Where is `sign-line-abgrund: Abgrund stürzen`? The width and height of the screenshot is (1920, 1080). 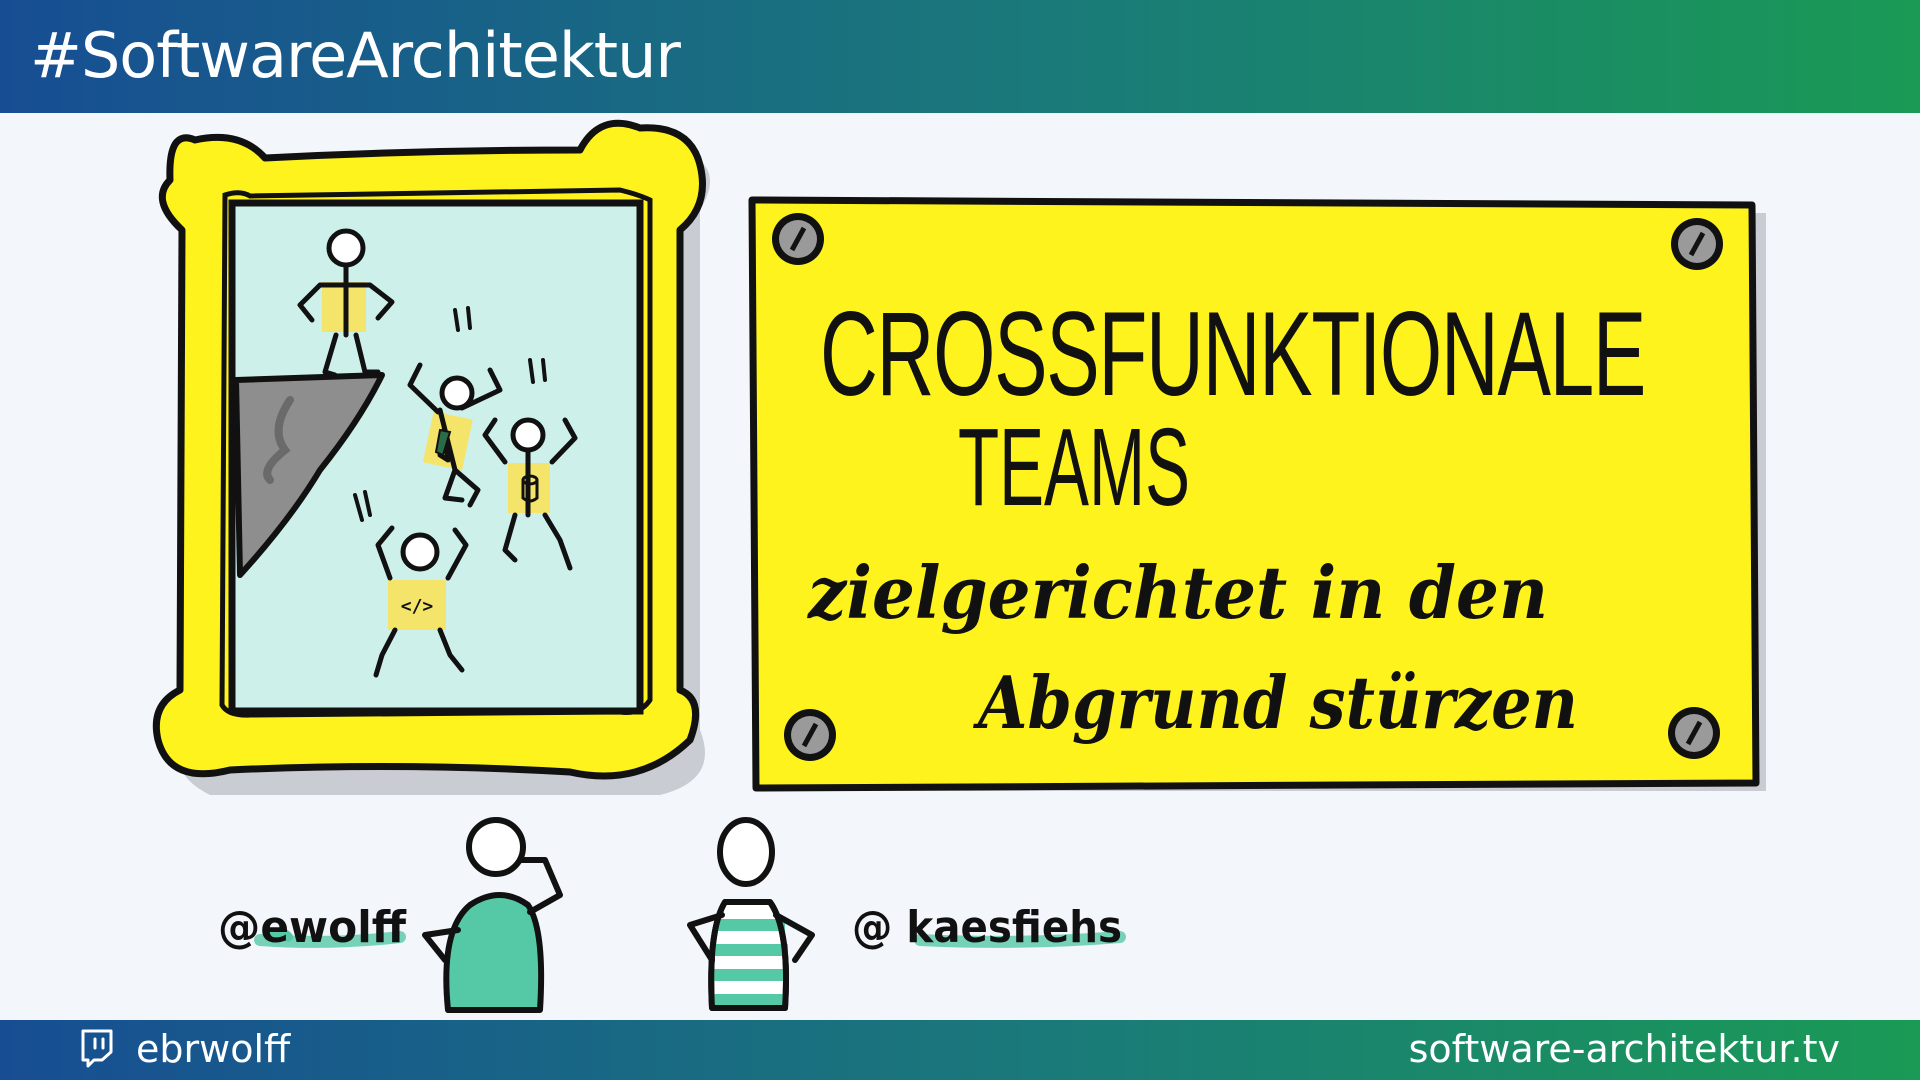
sign-line-abgrund: Abgrund stürzen is located at coordinates (1275, 702).